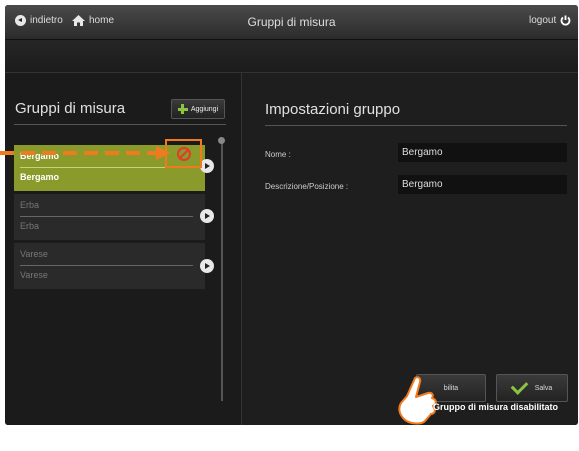 The width and height of the screenshot is (579, 451). I want to click on save-label: Salva, so click(543, 388).